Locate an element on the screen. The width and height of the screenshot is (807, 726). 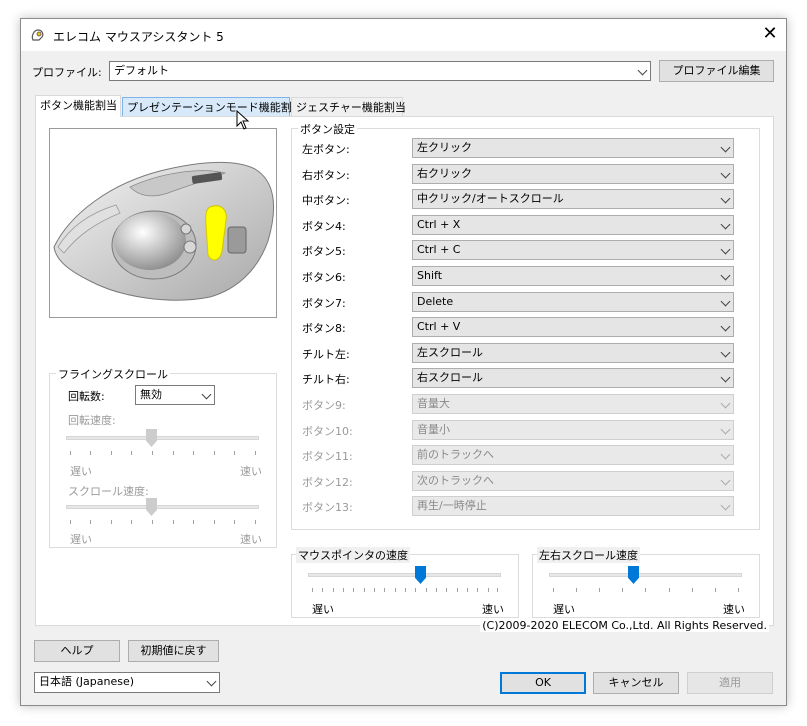
button-action-select: Ctrl + V is located at coordinates (573, 327).